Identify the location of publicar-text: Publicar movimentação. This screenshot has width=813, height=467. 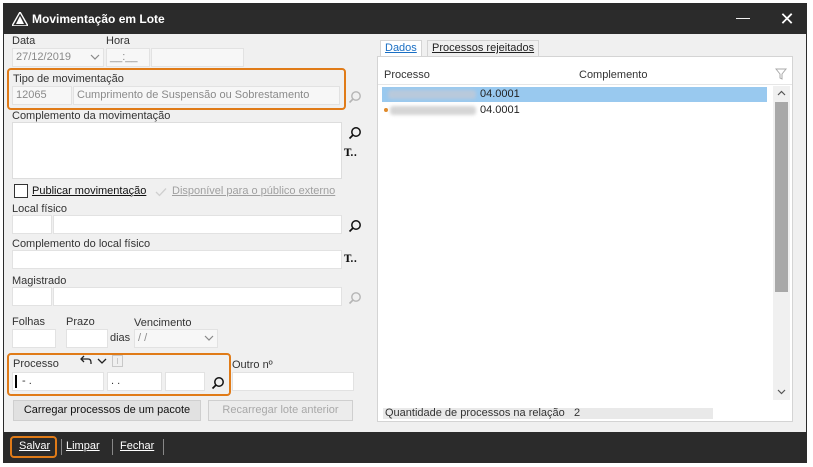
(89, 191).